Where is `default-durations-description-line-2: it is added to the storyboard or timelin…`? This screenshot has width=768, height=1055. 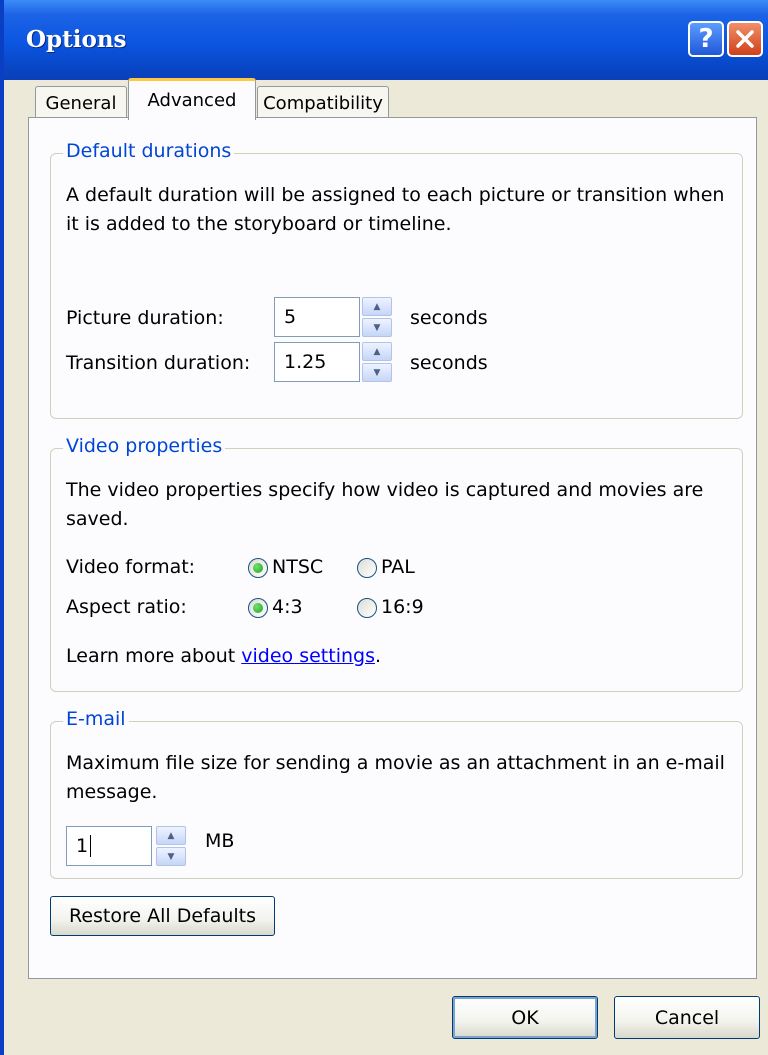 default-durations-description-line-2: it is added to the storyboard or timelin… is located at coordinates (259, 224).